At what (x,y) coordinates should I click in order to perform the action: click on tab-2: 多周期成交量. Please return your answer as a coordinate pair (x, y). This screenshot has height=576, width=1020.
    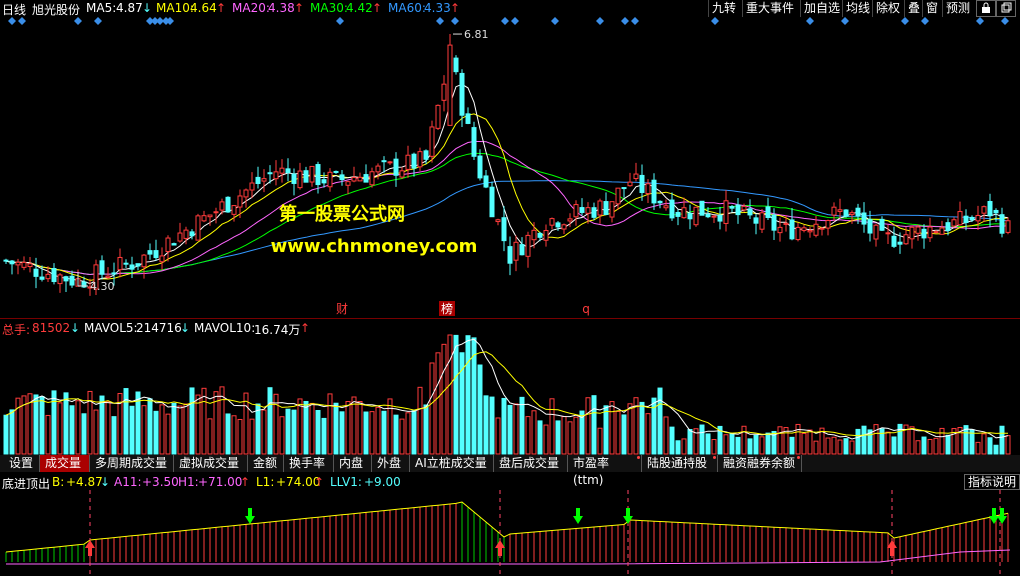
    Looking at the image, I should click on (132, 463).